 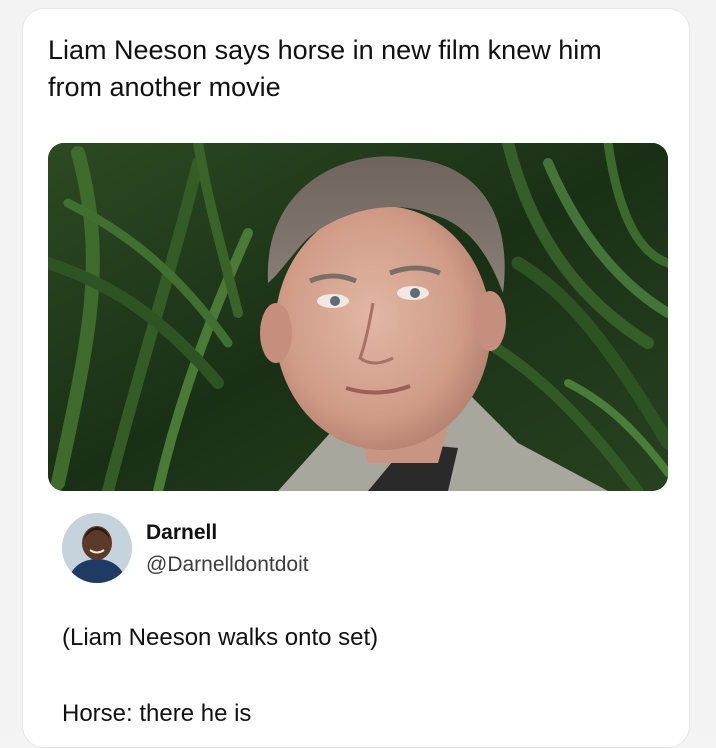 I want to click on author-handle: @Darnelldontdoit, so click(x=227, y=565).